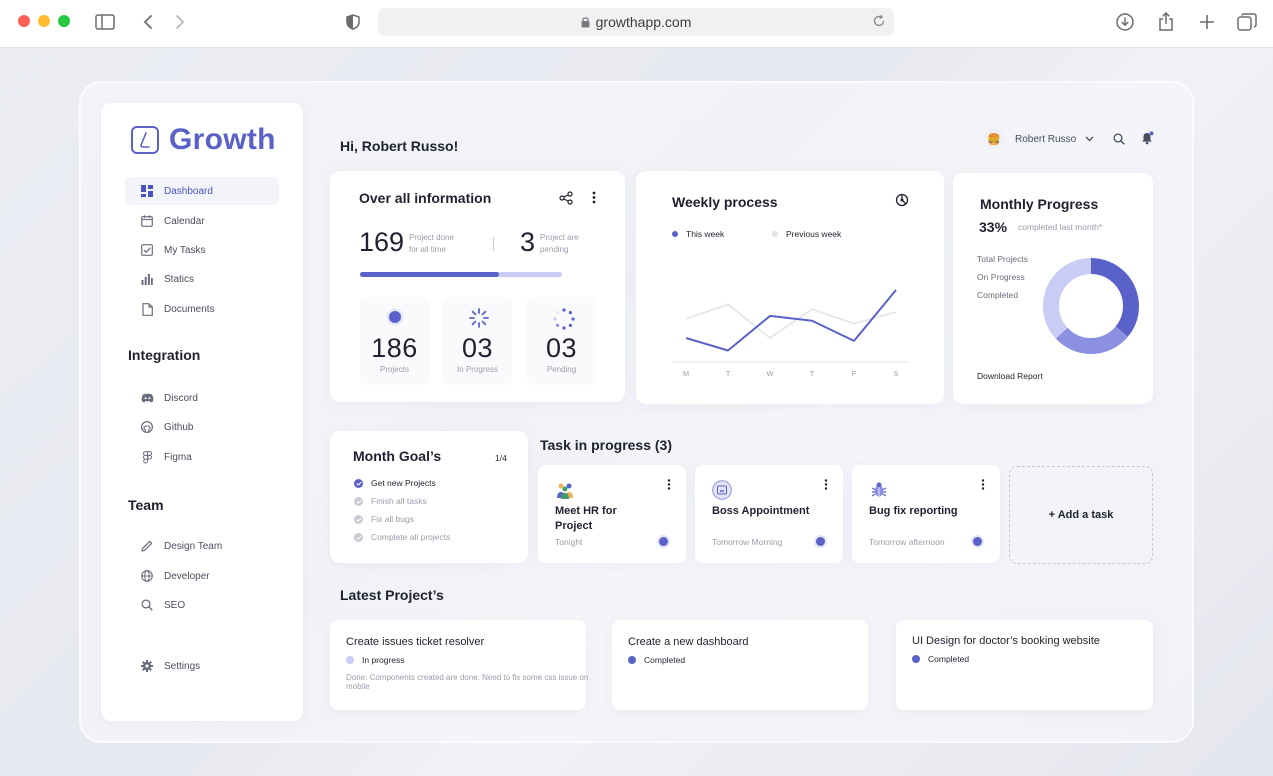  What do you see at coordinates (791, 321) in the screenshot?
I see `series-line-previous-week` at bounding box center [791, 321].